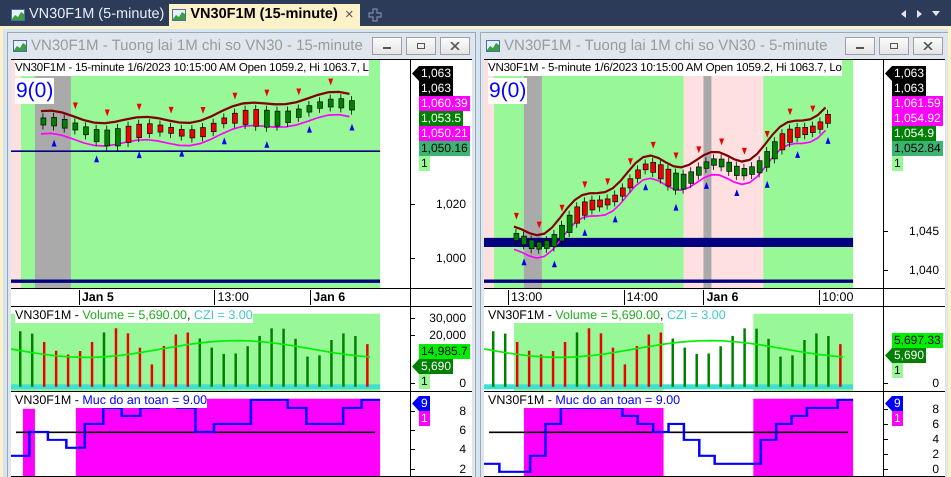 Image resolution: width=951 pixels, height=477 pixels. What do you see at coordinates (665, 68) in the screenshot?
I see `chart-header: VN30F1M - 5-minute 1/6/2023 10:15:00 AM Open 1059.2, Hi 1063.7, Lo` at bounding box center [665, 68].